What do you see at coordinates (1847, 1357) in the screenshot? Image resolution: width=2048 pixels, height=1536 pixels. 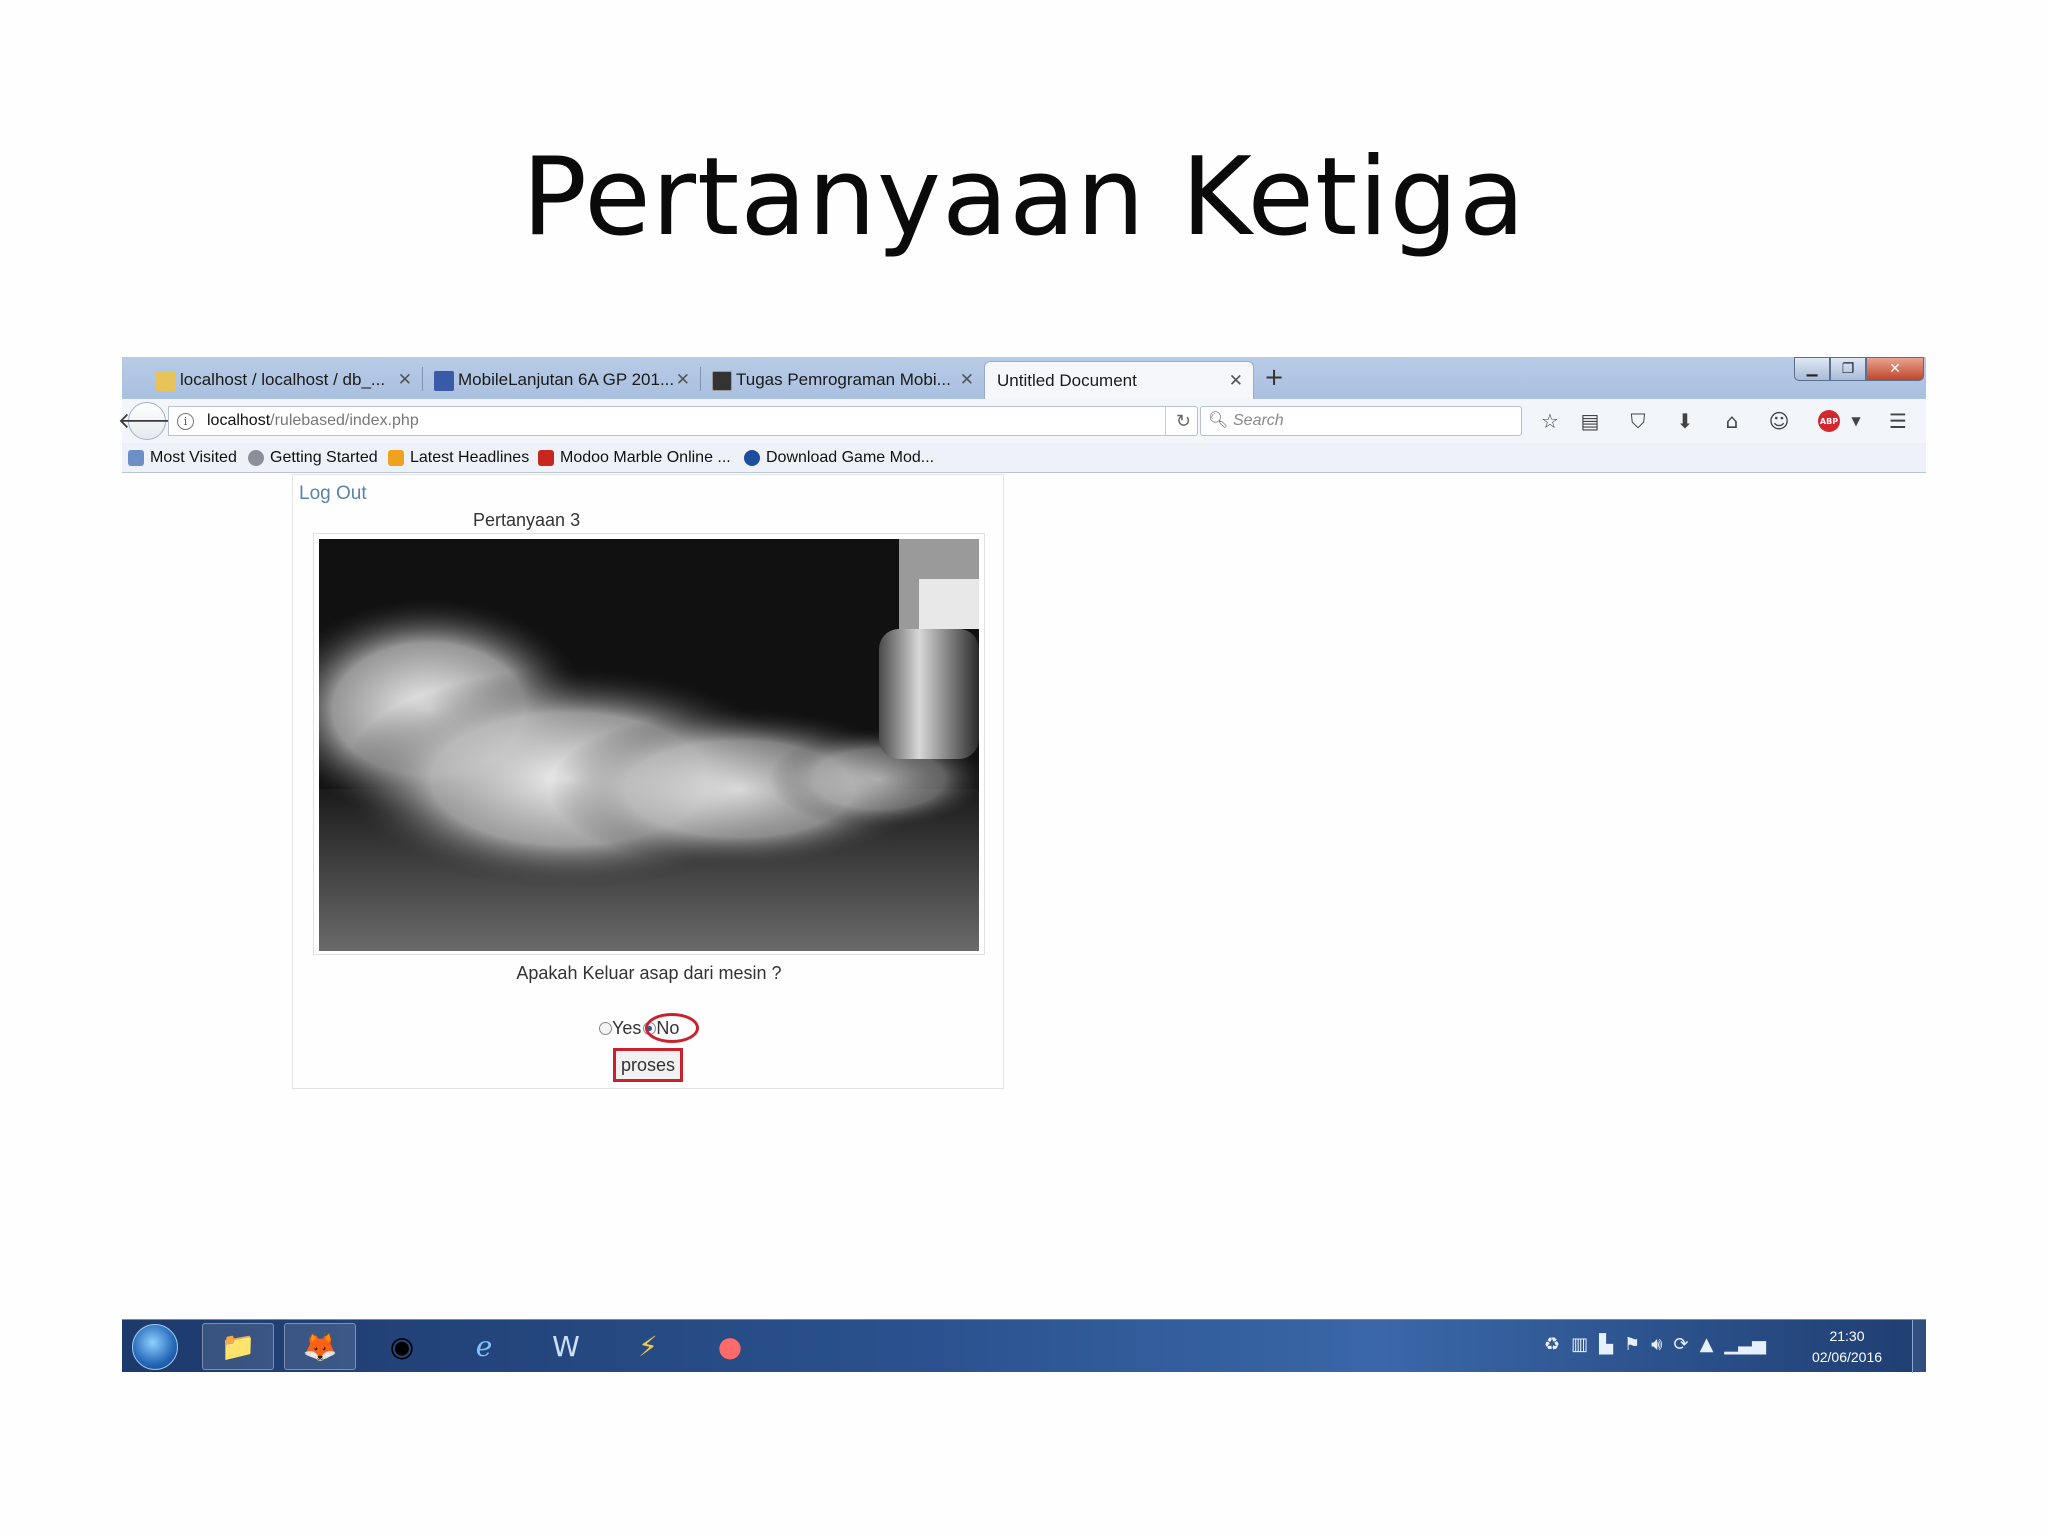 I see `clock-date: 02/06/2016` at bounding box center [1847, 1357].